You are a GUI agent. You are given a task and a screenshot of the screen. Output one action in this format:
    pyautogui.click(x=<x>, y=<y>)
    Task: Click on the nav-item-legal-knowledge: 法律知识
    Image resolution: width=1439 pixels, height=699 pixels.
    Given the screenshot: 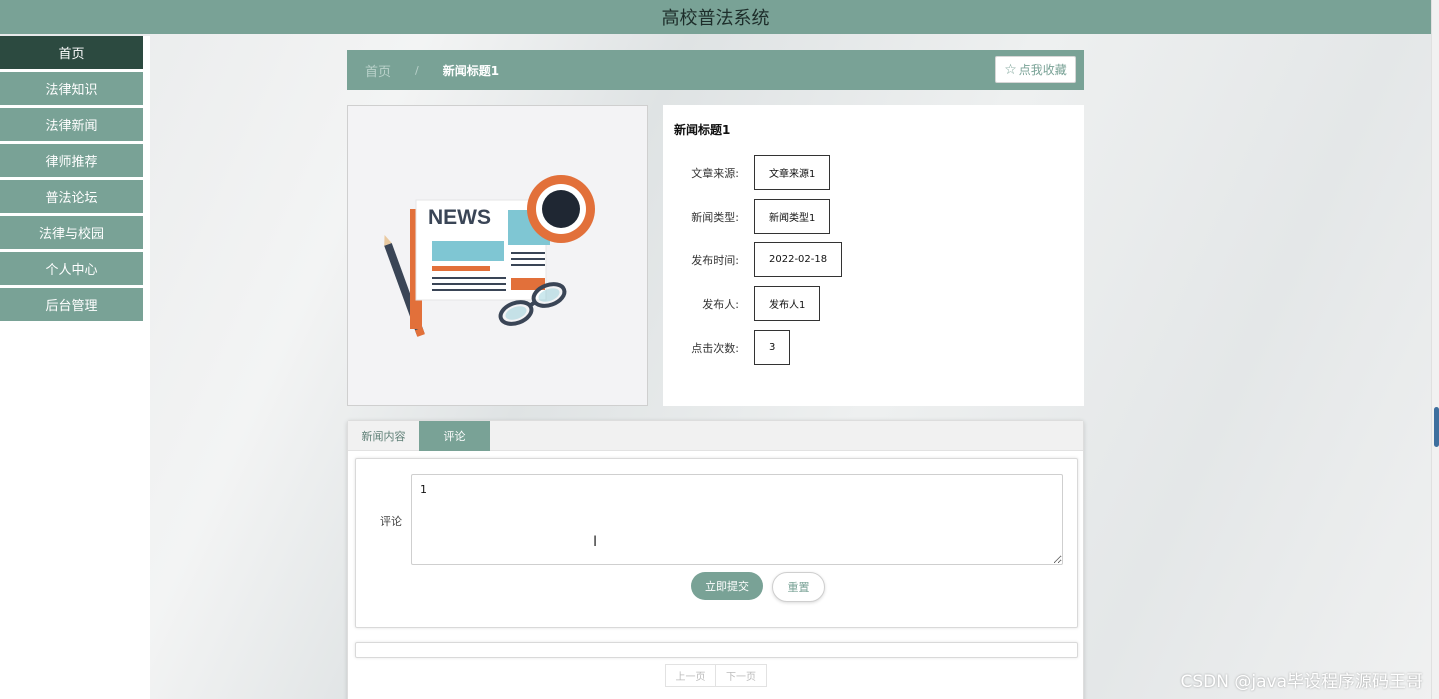 What is the action you would take?
    pyautogui.click(x=71, y=88)
    